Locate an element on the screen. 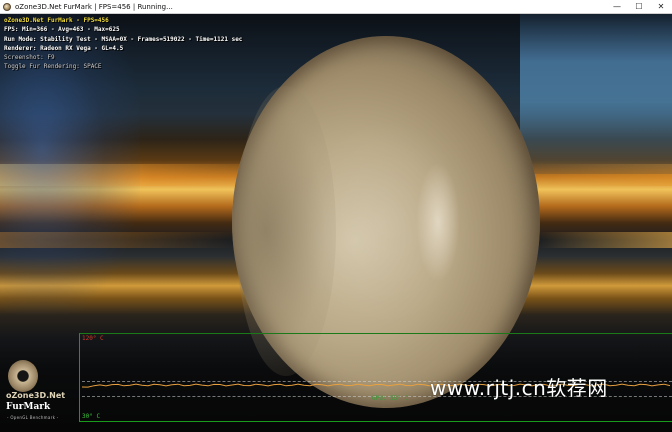  logo-product-text: FurMark is located at coordinates (28, 407).